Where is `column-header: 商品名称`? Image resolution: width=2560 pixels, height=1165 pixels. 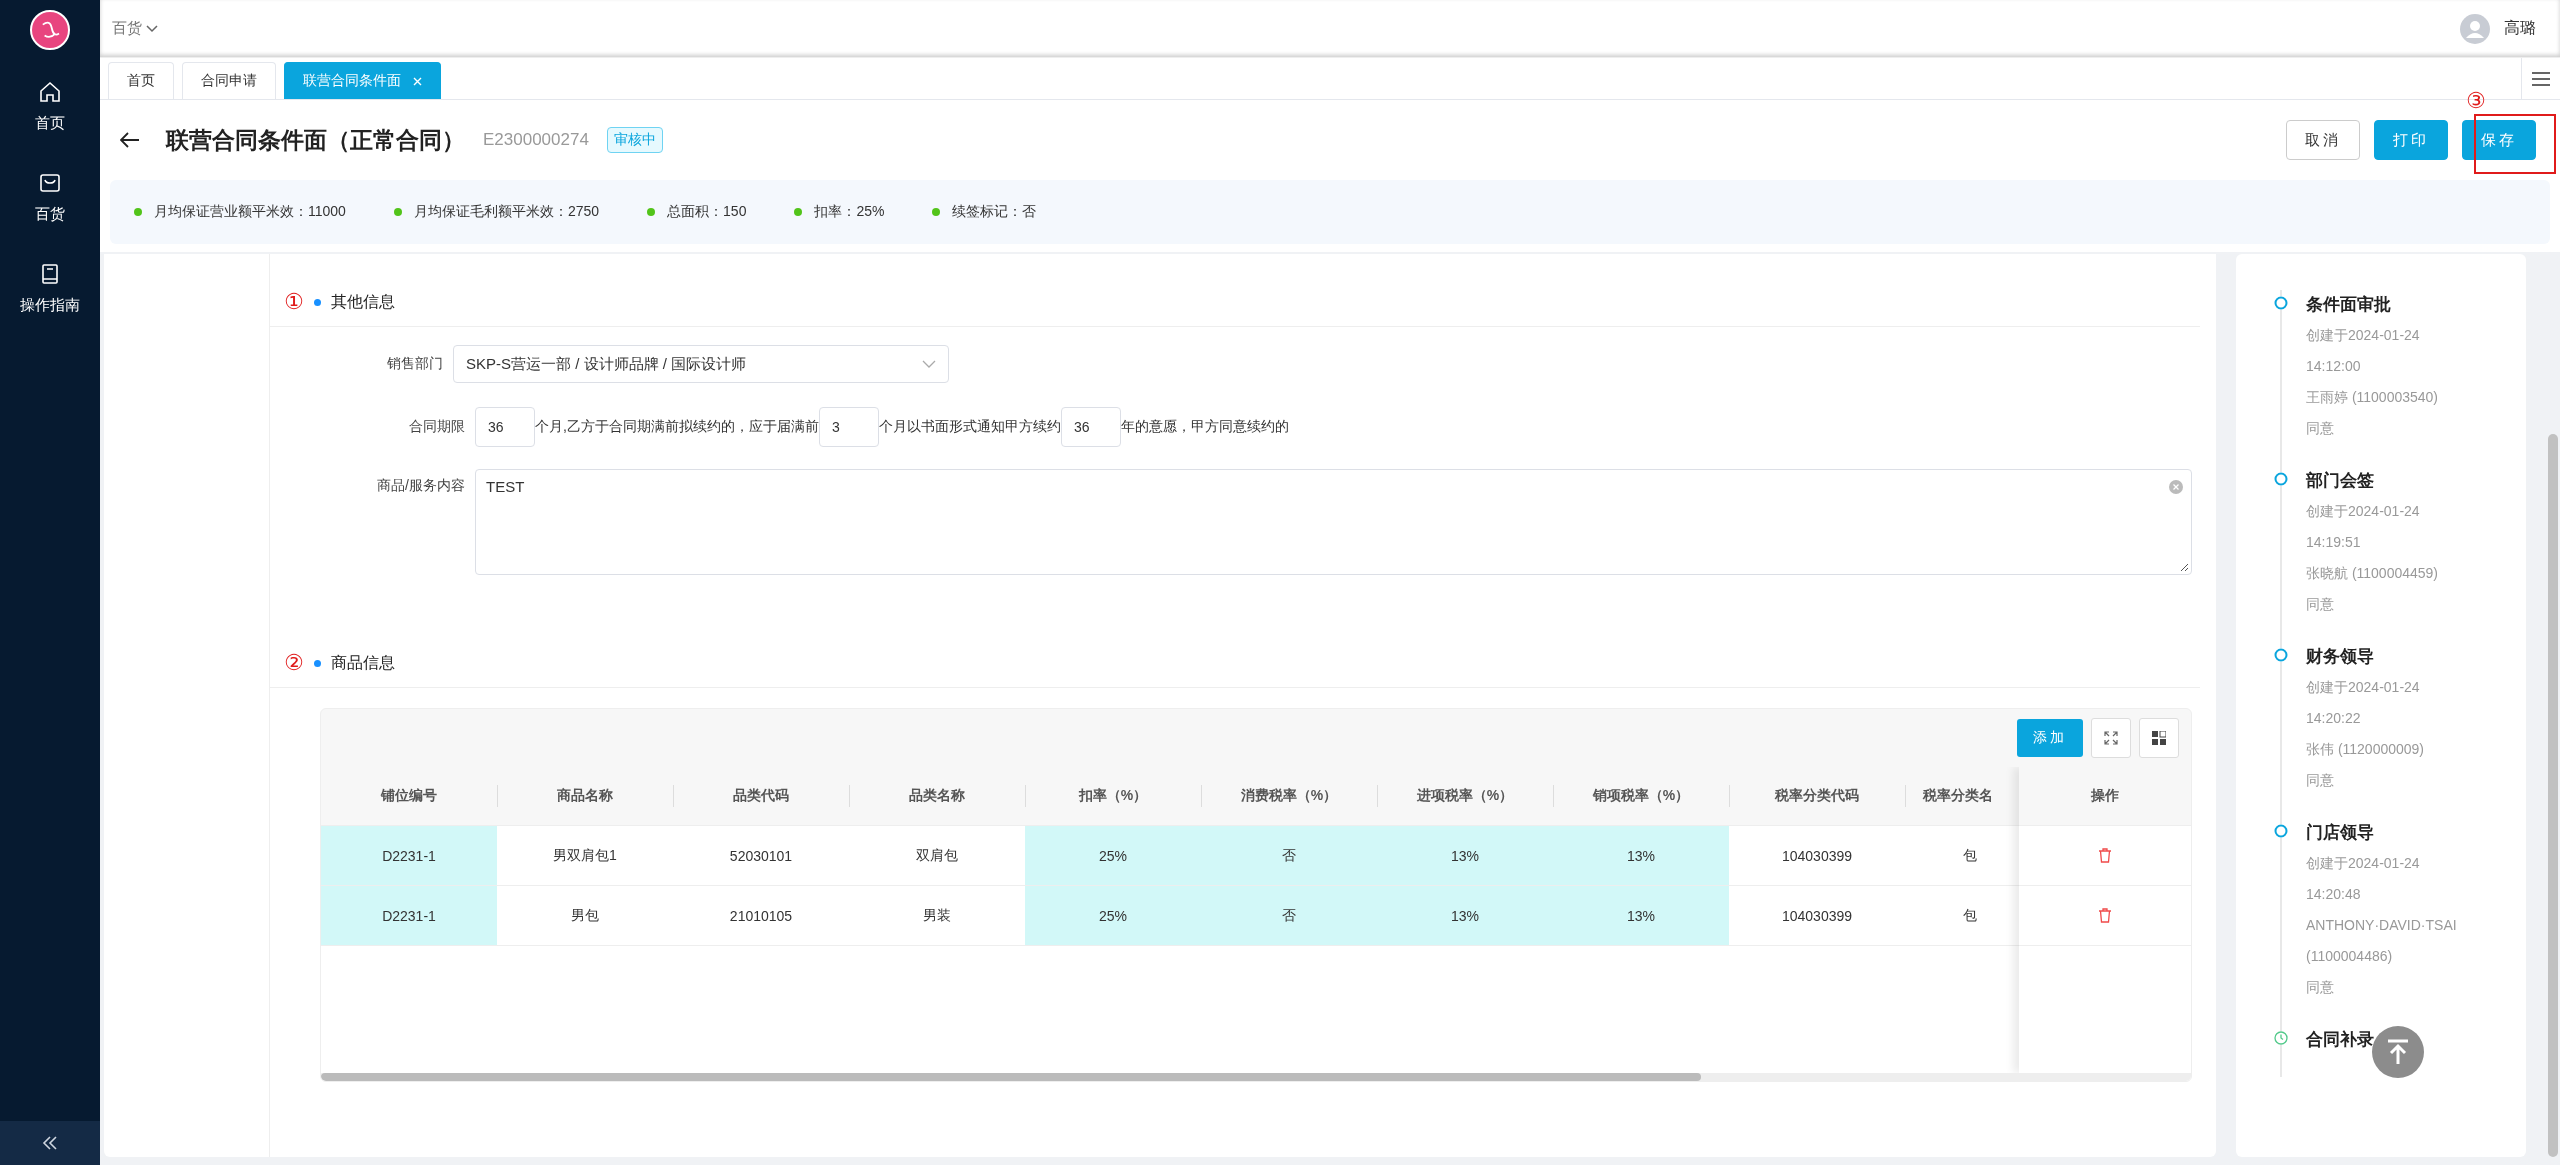 column-header: 商品名称 is located at coordinates (585, 796).